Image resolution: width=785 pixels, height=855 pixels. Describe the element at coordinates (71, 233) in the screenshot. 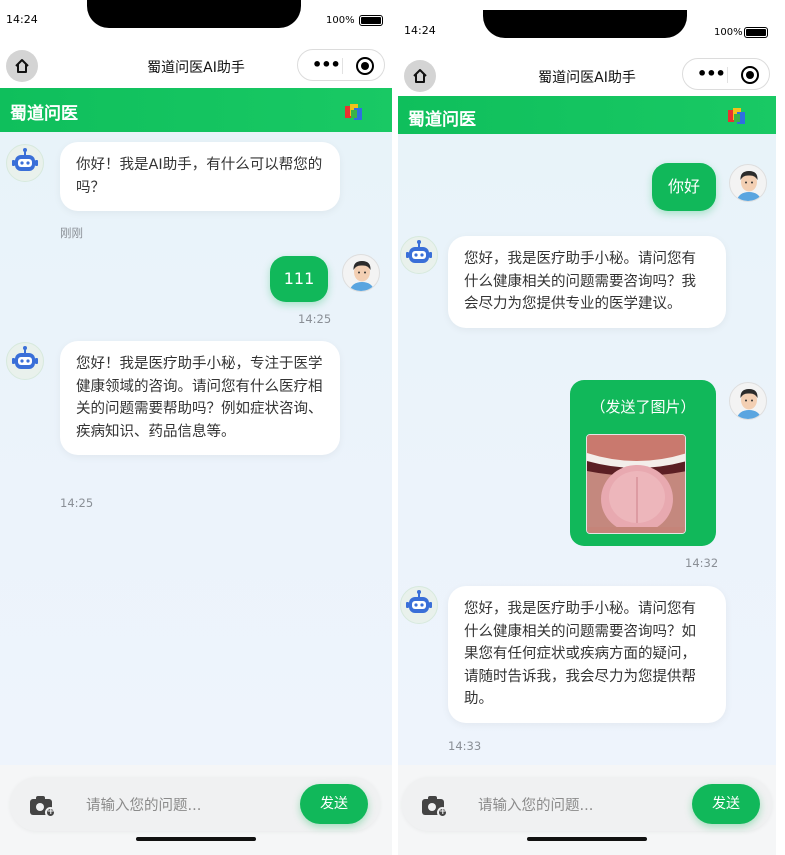

I see `message-time: 刚刚` at that location.